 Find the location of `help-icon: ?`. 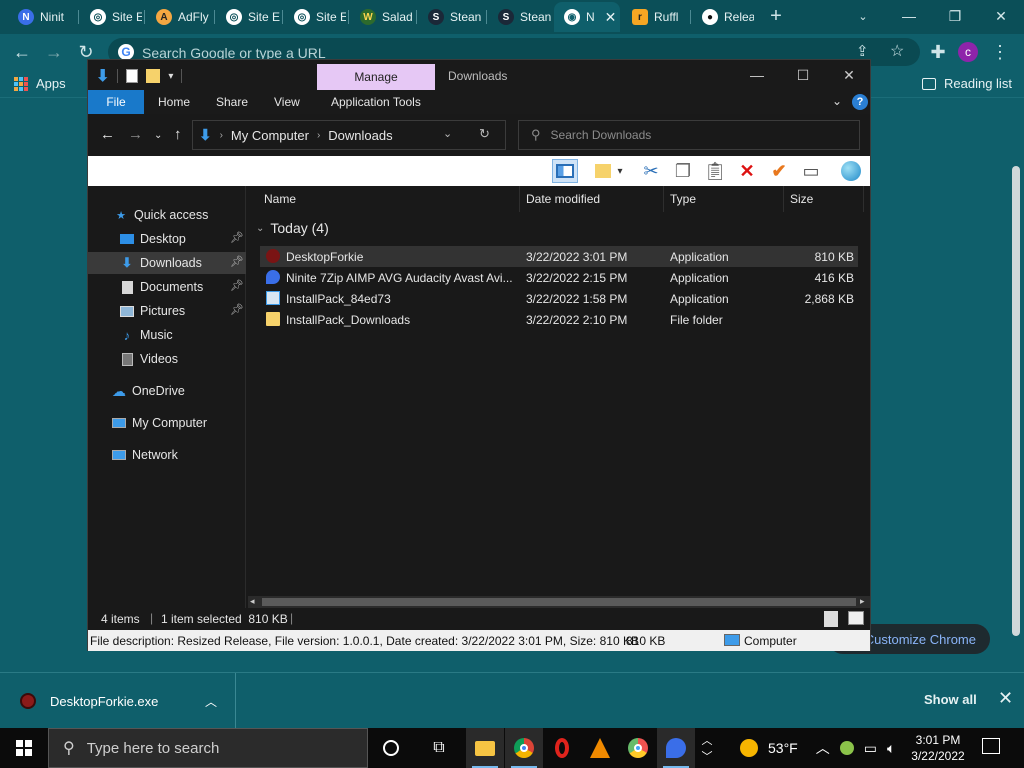

help-icon: ? is located at coordinates (860, 102).